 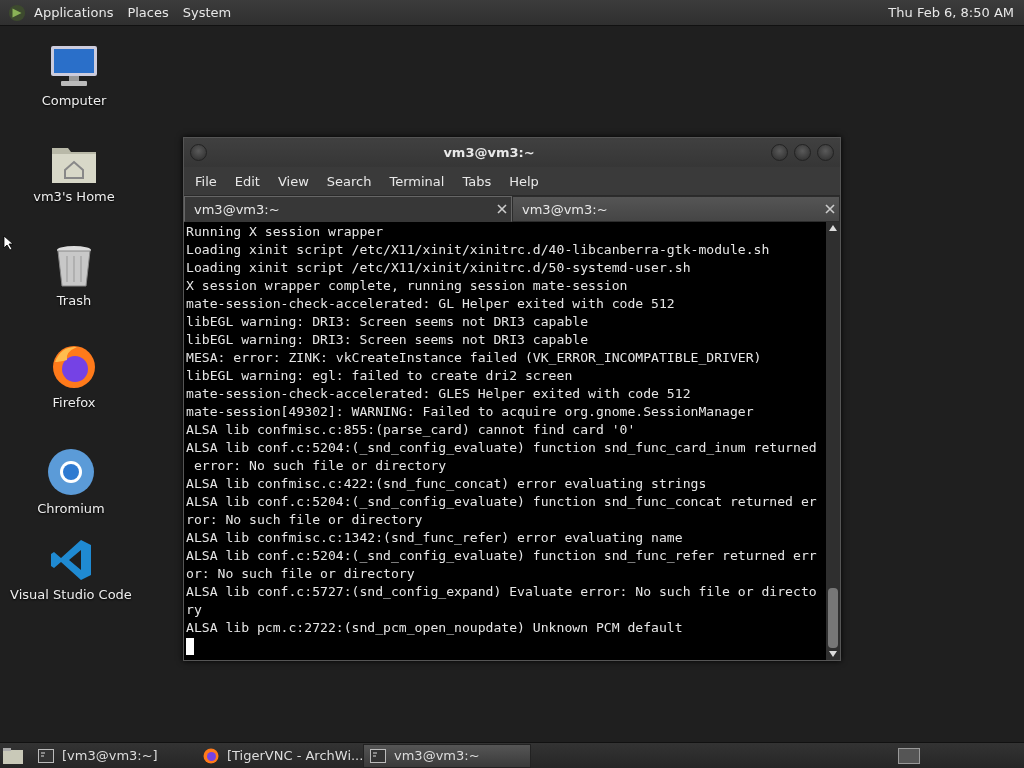 I want to click on desktop-icon-label: Chromium, so click(x=71, y=508).